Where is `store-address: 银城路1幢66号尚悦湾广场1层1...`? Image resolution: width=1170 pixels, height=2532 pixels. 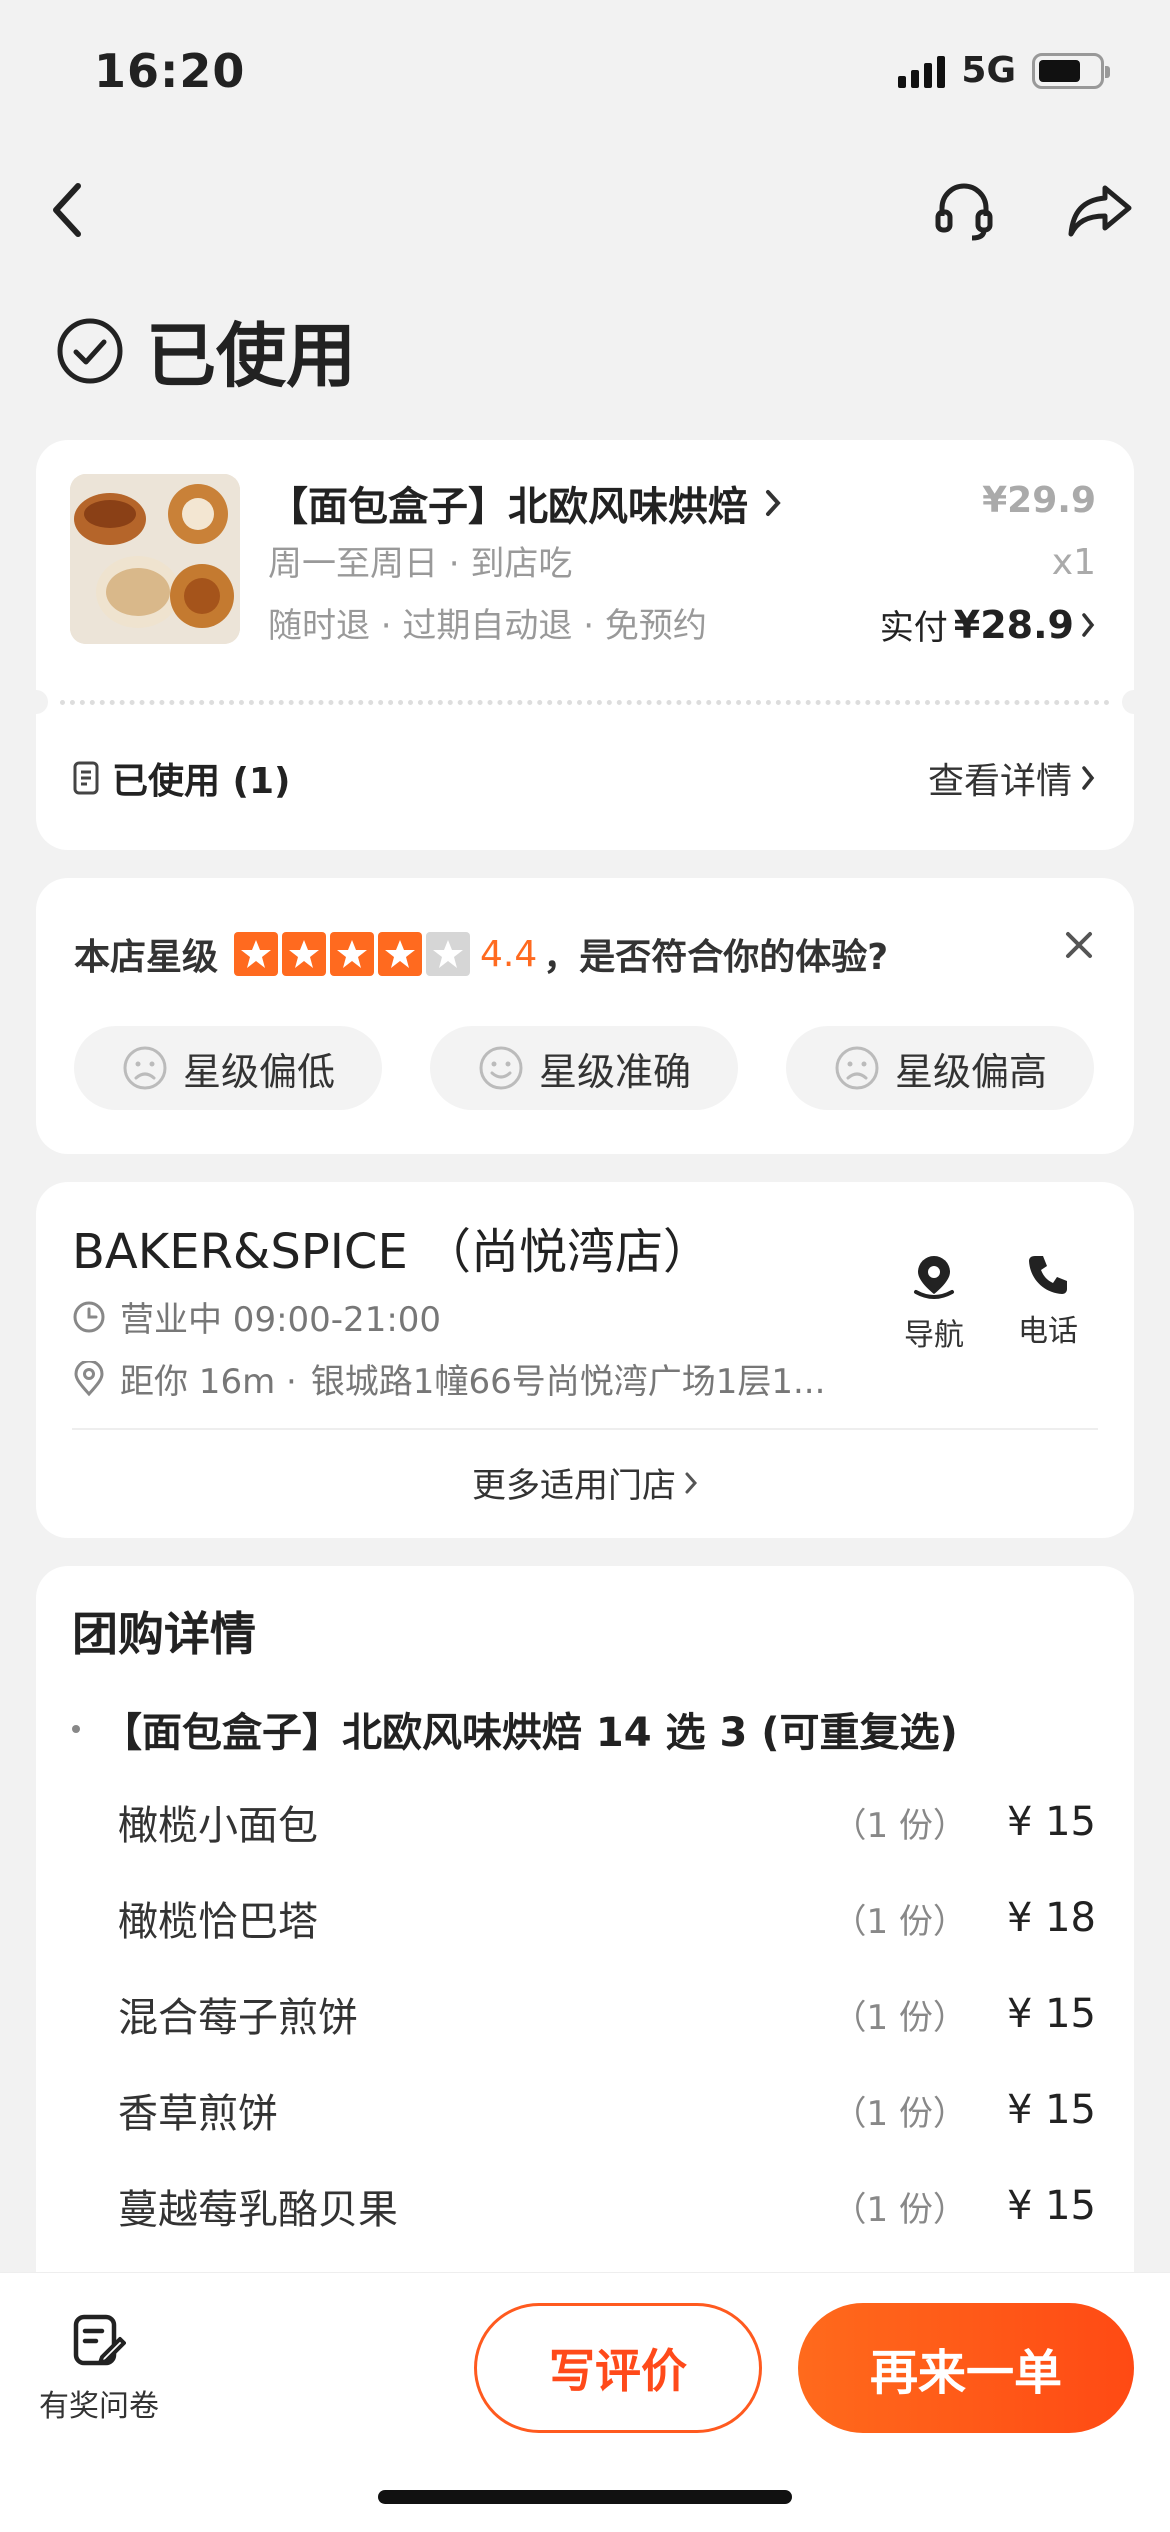 store-address: 银城路1幢66号尚悦湾广场1层1... is located at coordinates (568, 1382).